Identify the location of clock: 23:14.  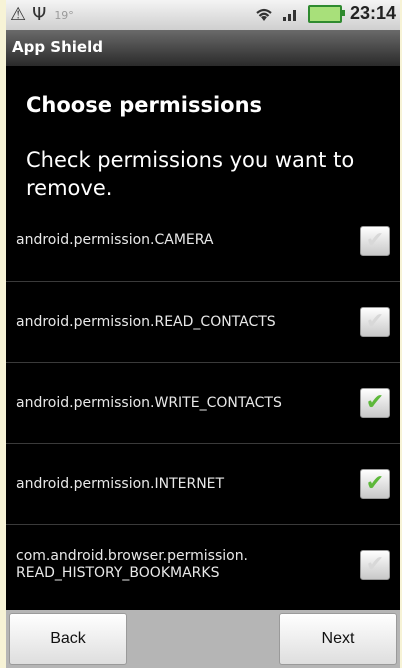
(372, 13).